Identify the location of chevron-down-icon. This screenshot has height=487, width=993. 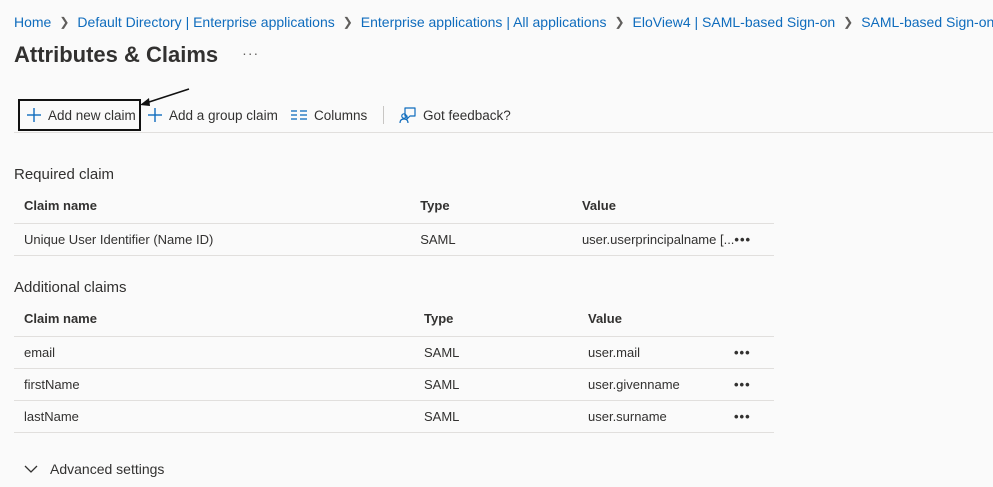
(31, 469).